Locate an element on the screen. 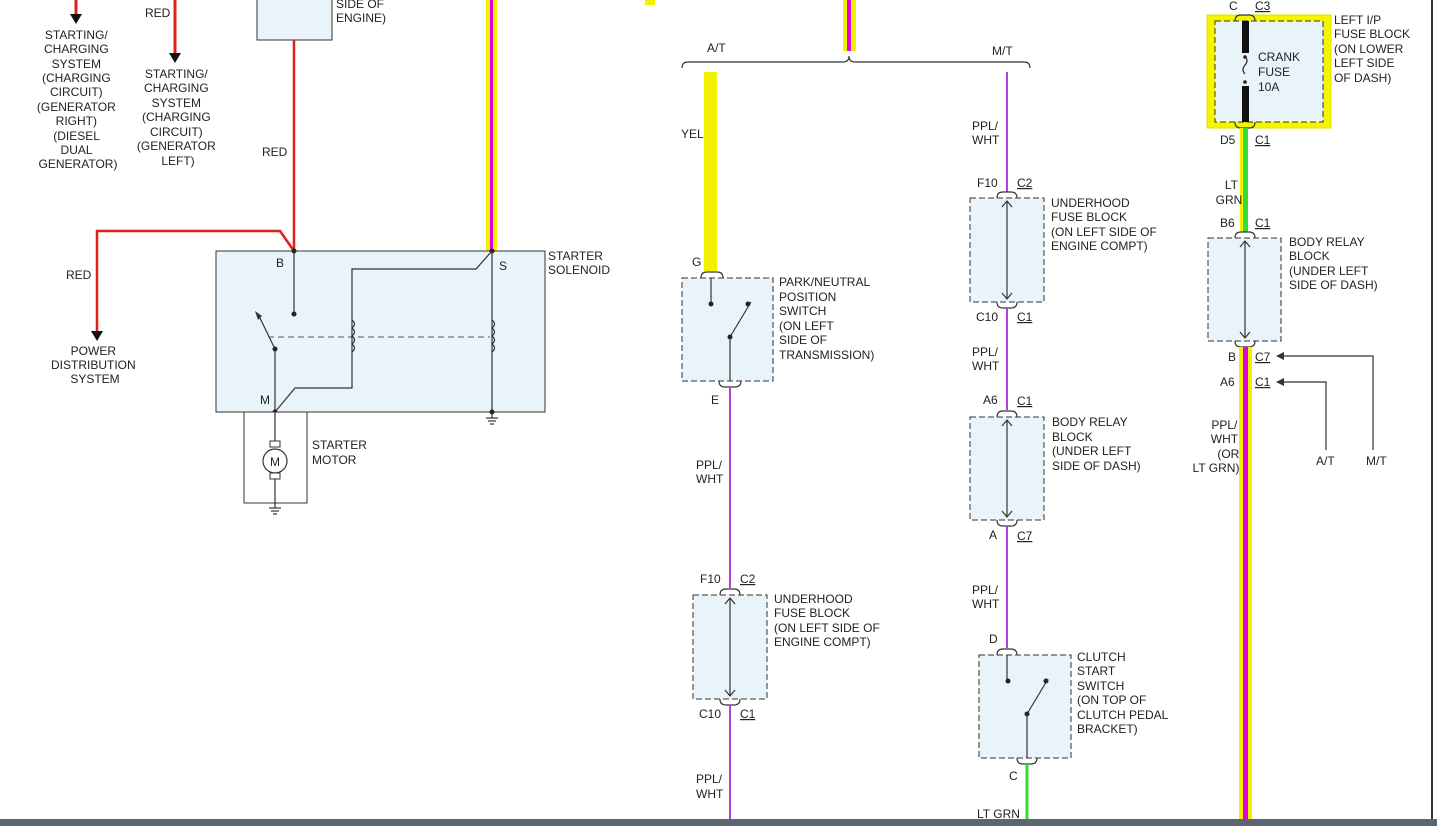  lt-grn-right-label: LT GRN is located at coordinates (1229, 192).